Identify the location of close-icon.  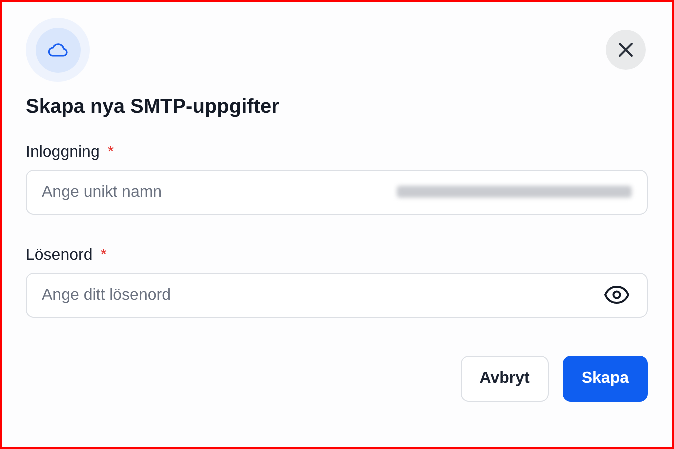
(626, 50).